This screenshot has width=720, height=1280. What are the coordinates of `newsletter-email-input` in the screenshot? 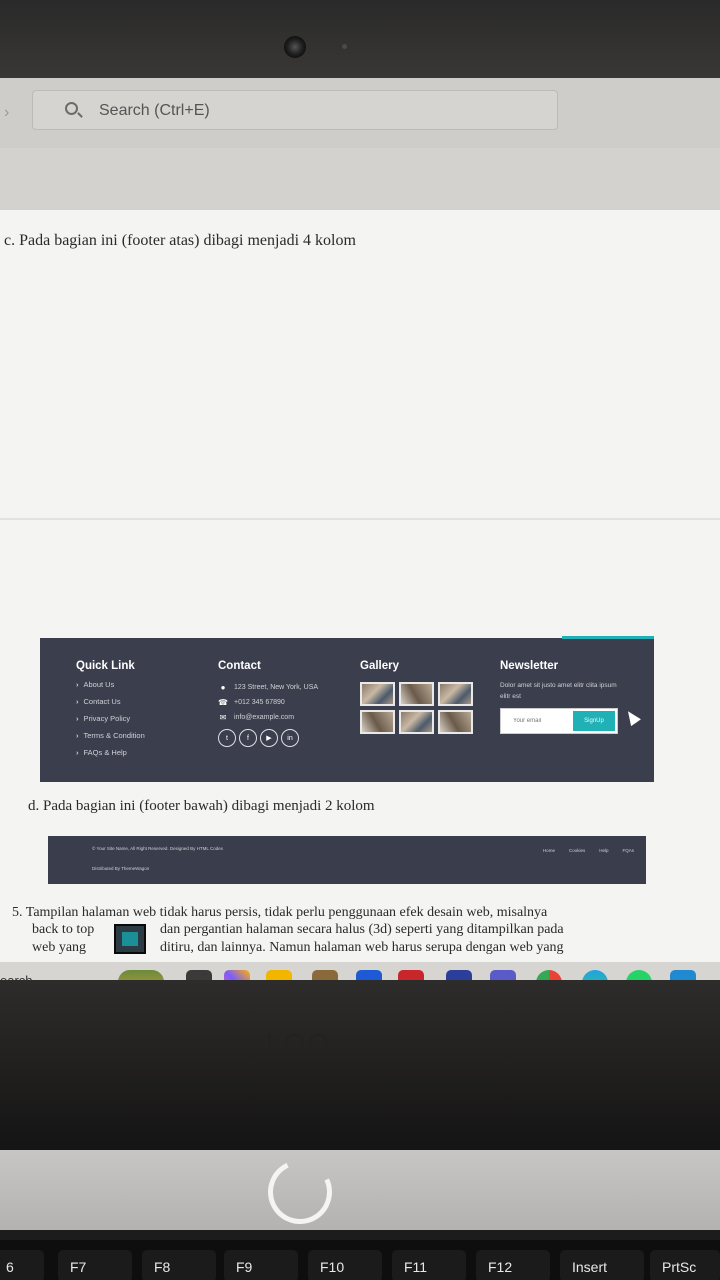 It's located at (538, 721).